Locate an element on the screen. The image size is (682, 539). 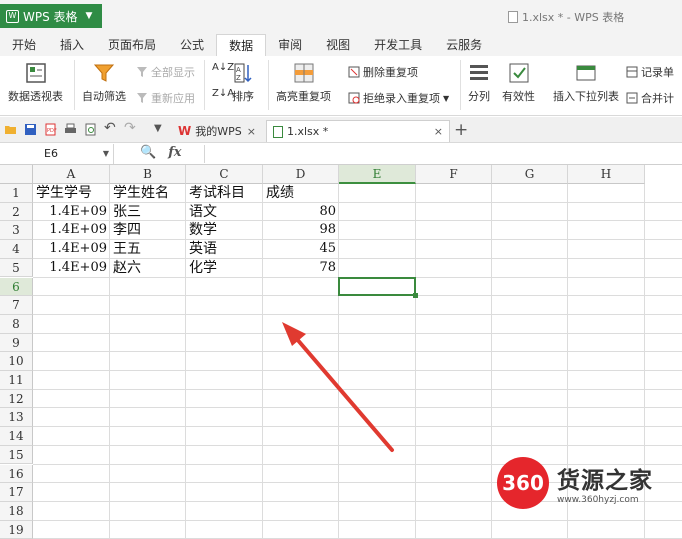
row-header-16: 16 is located at coordinates (16, 474).